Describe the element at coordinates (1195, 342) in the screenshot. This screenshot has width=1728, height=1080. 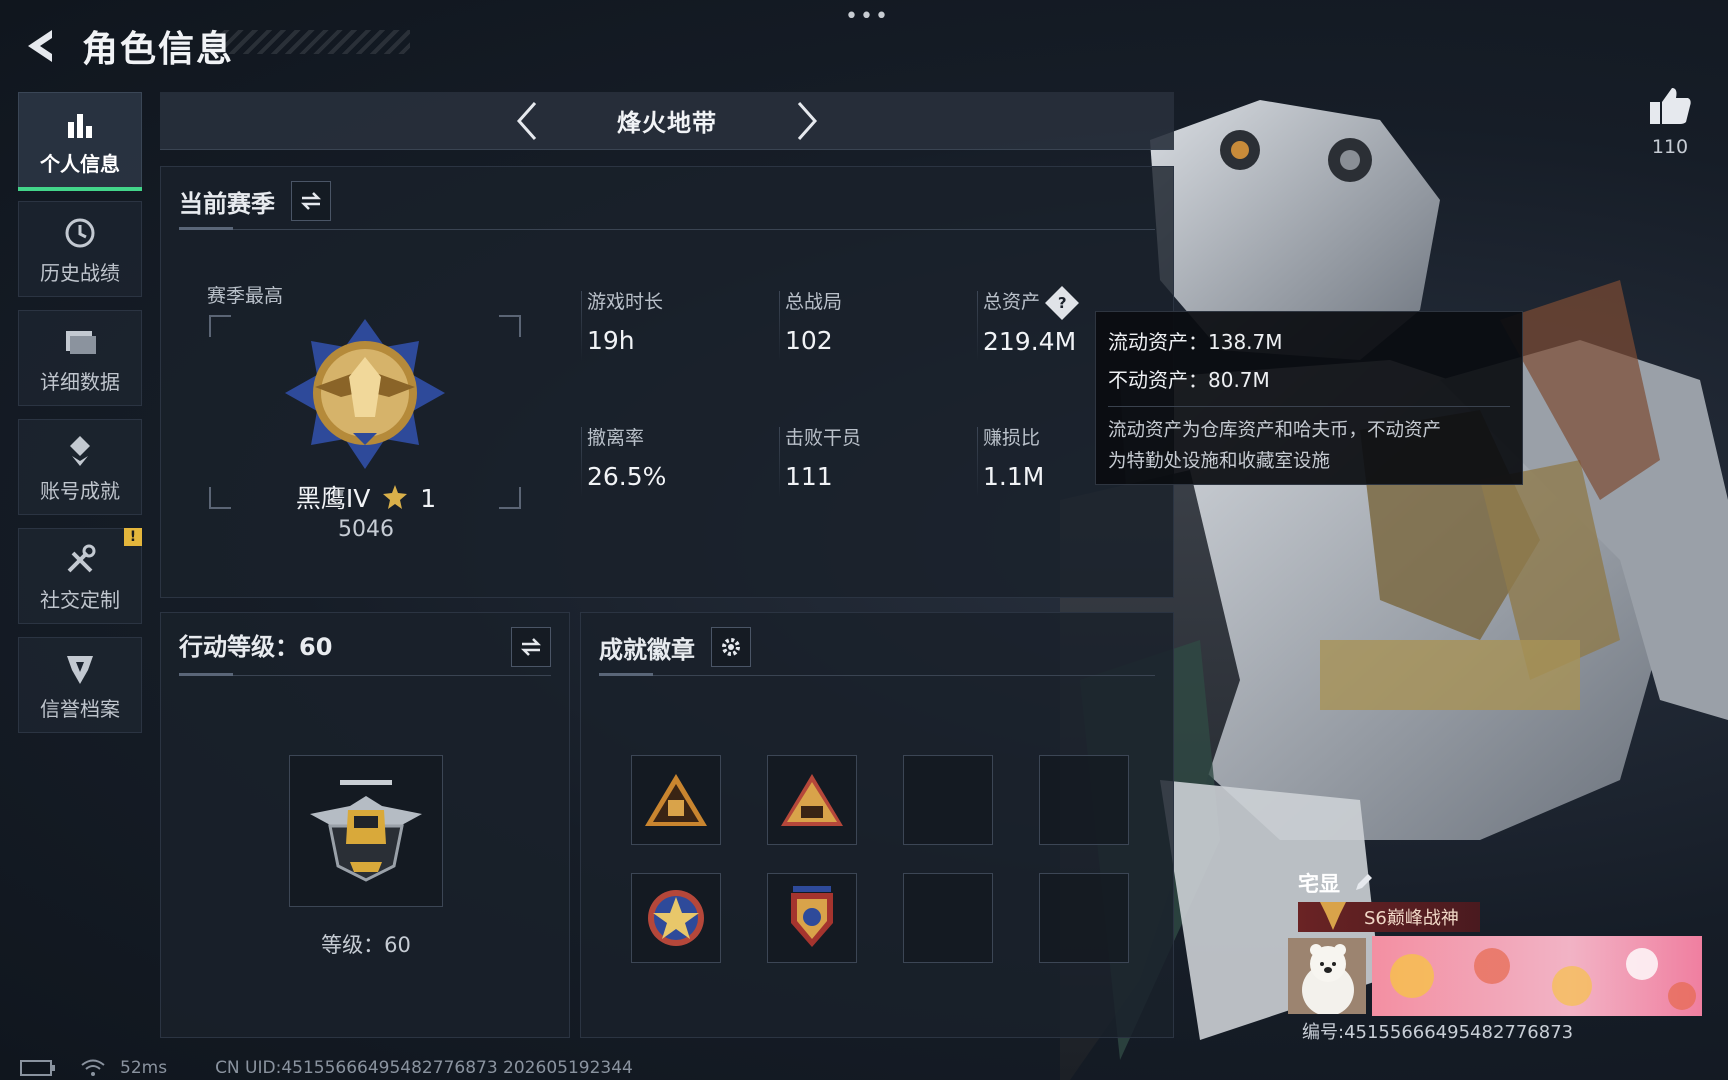
I see `tooltip-liquid-assets: 流动资产：138.7M` at that location.